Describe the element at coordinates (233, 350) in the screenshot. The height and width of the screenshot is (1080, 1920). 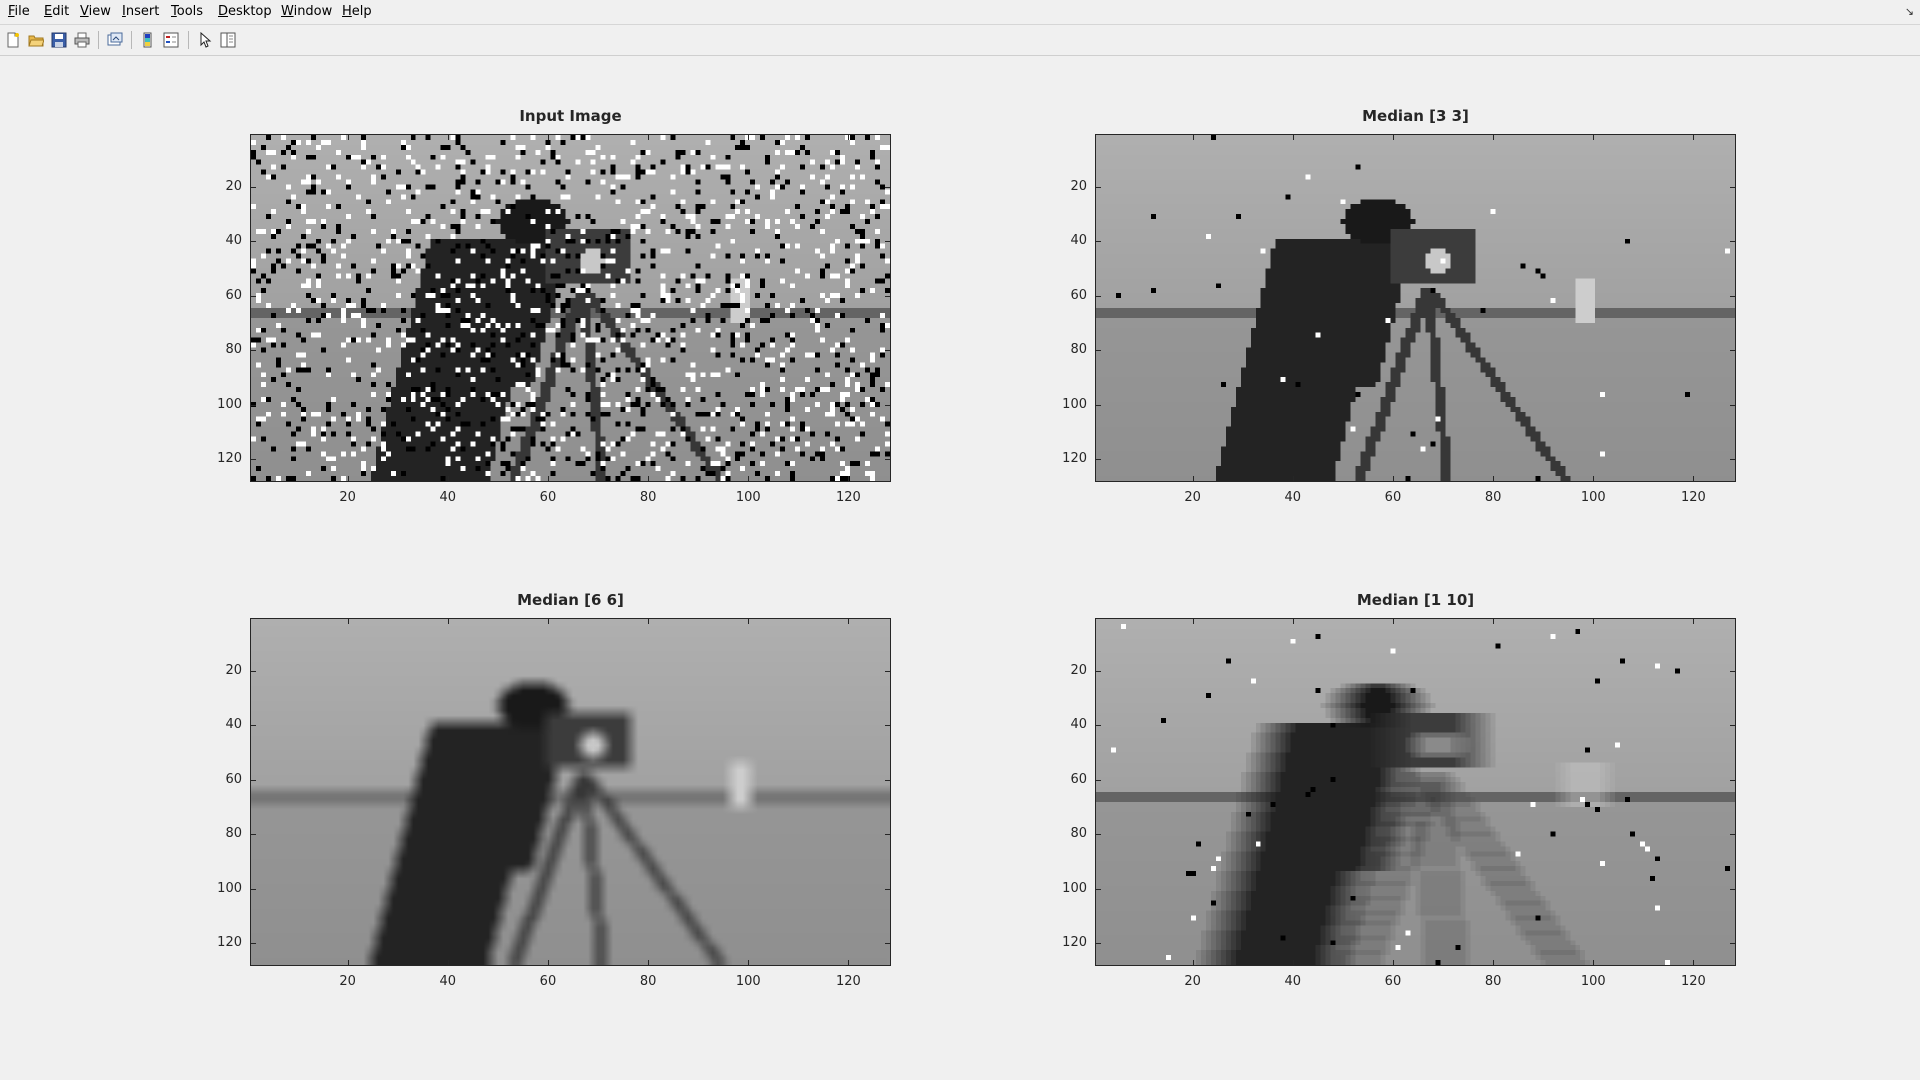
I see `y-tick-label: 80` at that location.